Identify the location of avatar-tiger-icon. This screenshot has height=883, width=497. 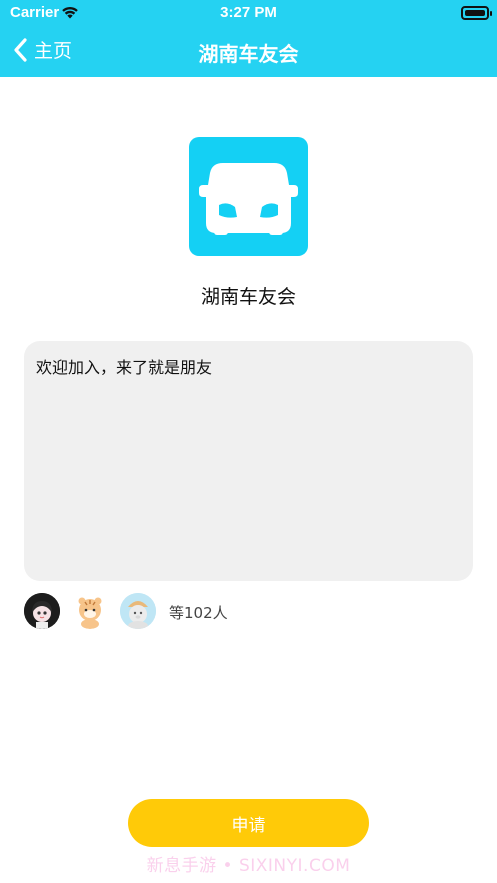
(90, 611).